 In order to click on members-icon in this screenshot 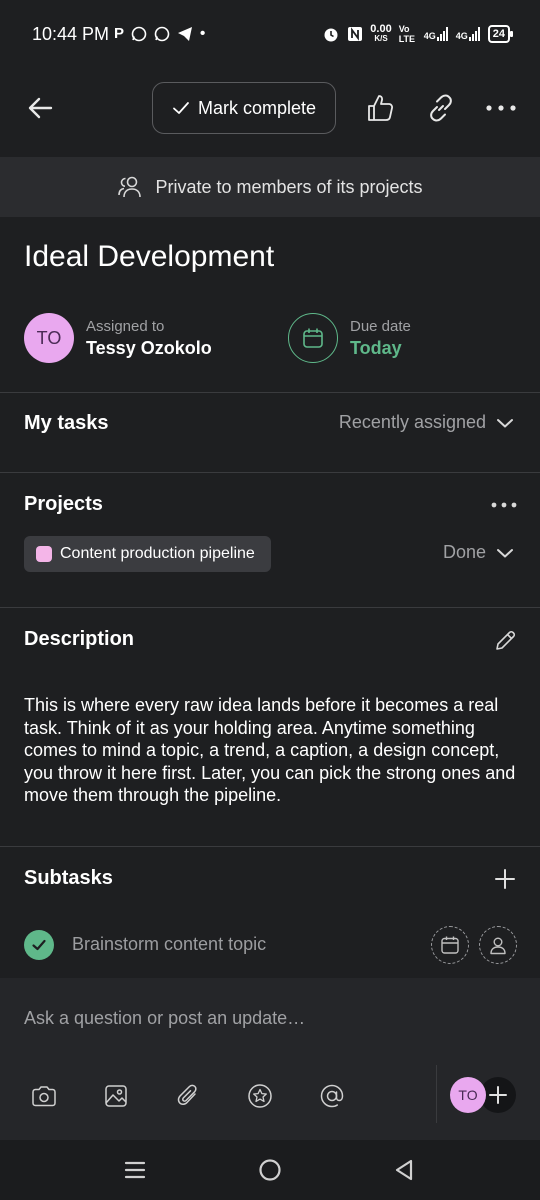, I will do `click(130, 187)`.